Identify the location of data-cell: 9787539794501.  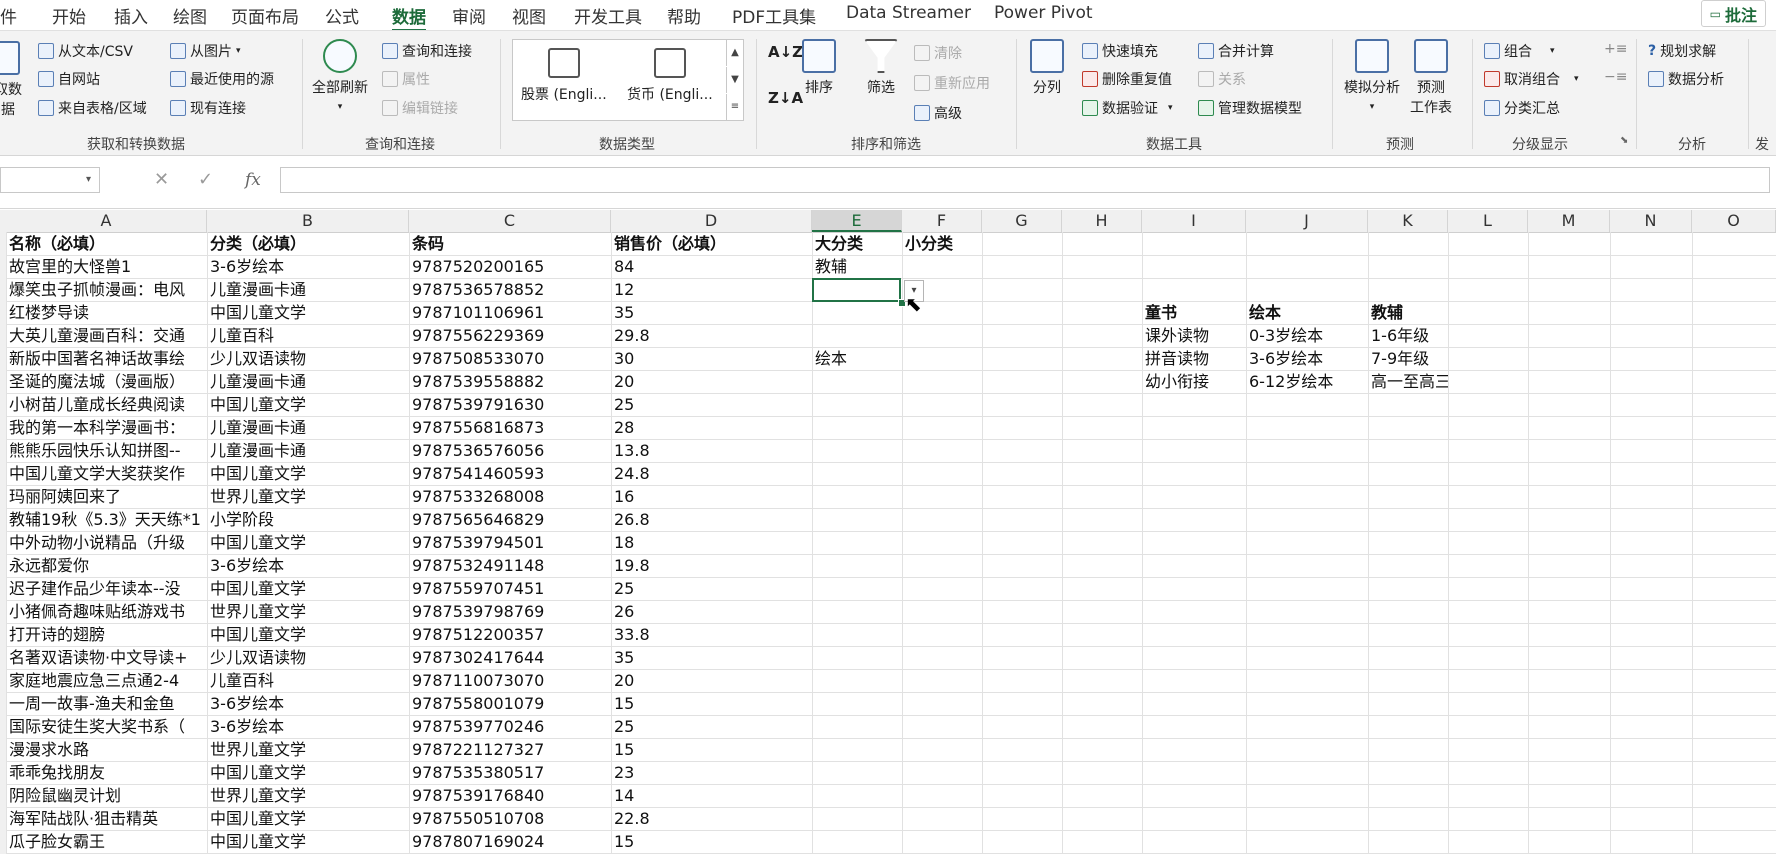
(510, 542).